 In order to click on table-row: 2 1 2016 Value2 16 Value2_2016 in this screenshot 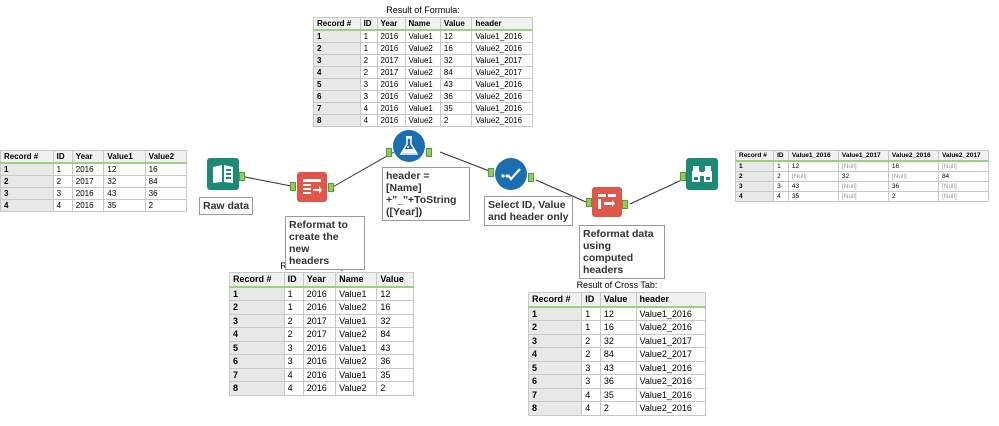, I will do `click(423, 48)`.